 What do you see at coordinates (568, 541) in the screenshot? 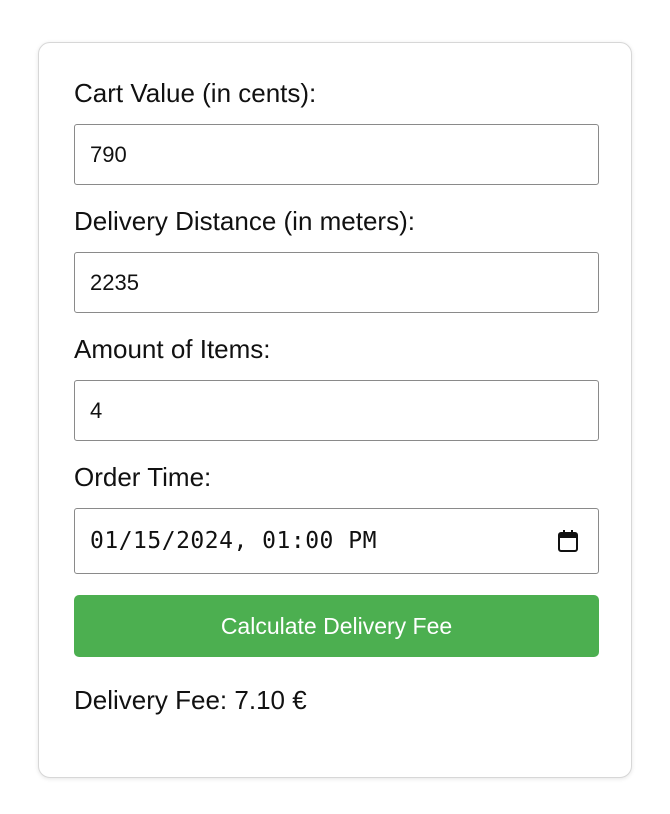
I see `calendar-icon` at bounding box center [568, 541].